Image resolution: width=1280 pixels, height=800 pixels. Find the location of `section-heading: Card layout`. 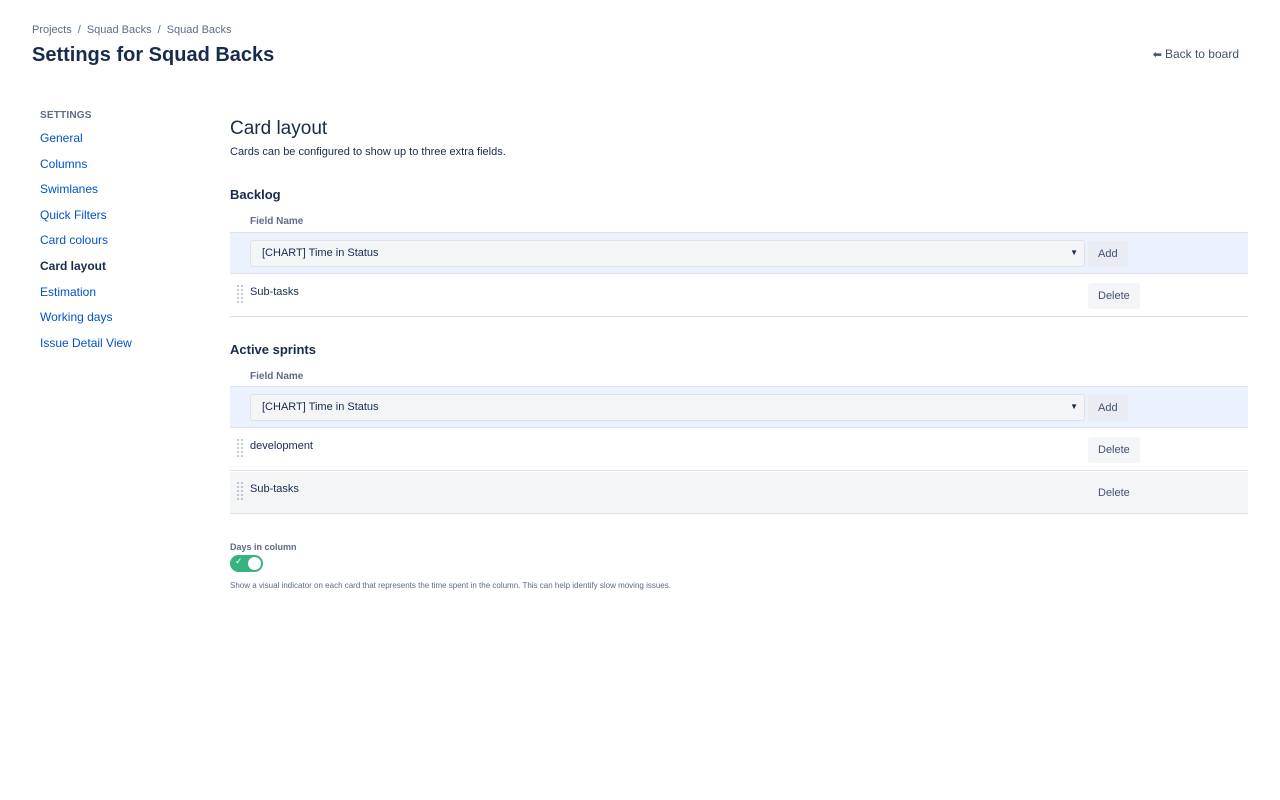

section-heading: Card layout is located at coordinates (279, 128).